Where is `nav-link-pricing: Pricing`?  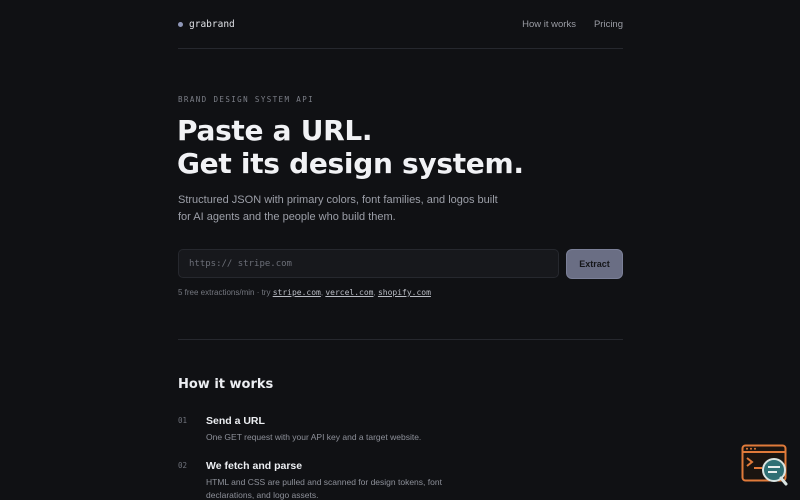 nav-link-pricing: Pricing is located at coordinates (608, 24).